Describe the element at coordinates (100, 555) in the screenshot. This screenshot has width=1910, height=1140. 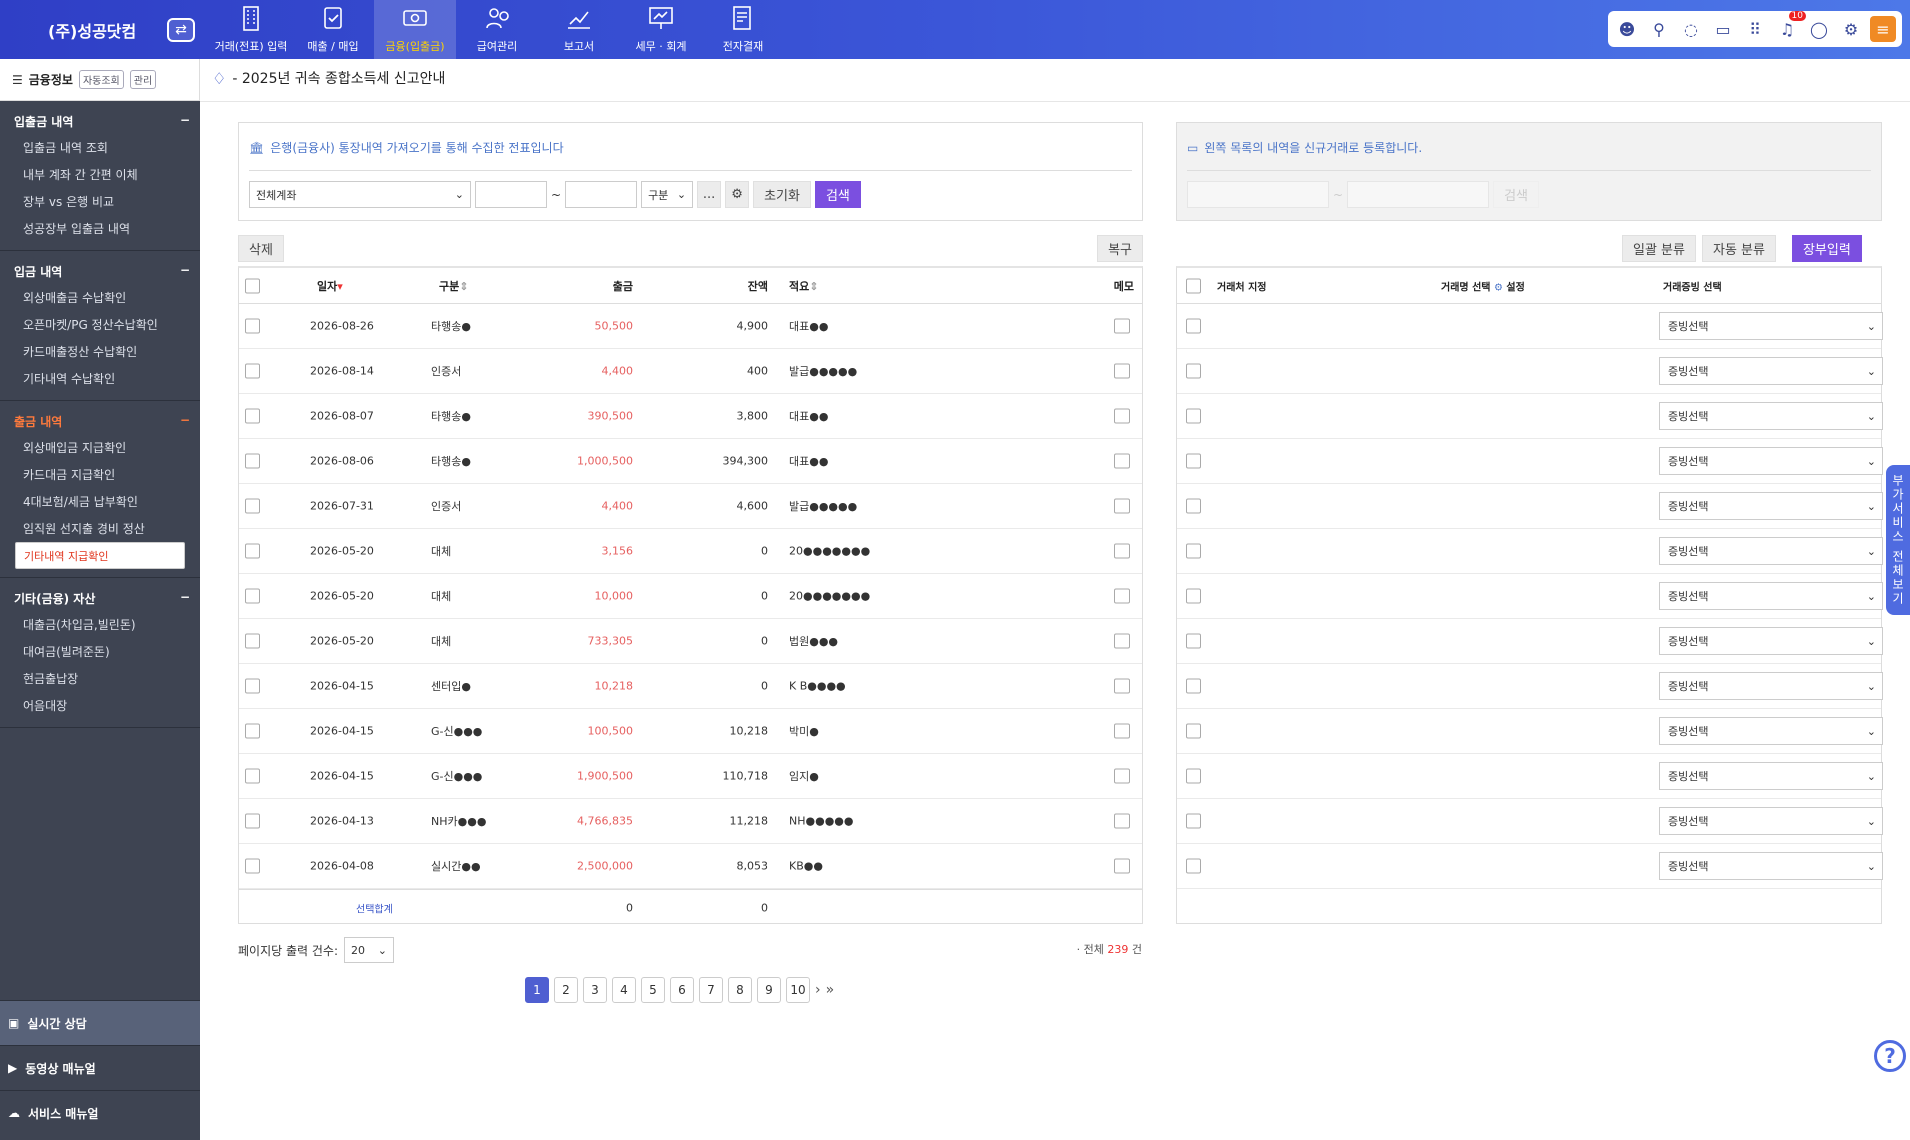
I see `sidebar-item-selected: 기타내역 지급확인` at that location.